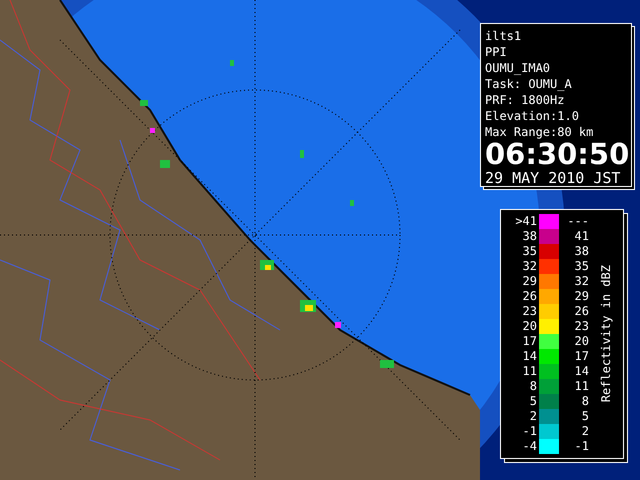  I want to click on legend-high-value: 14, so click(581, 371).